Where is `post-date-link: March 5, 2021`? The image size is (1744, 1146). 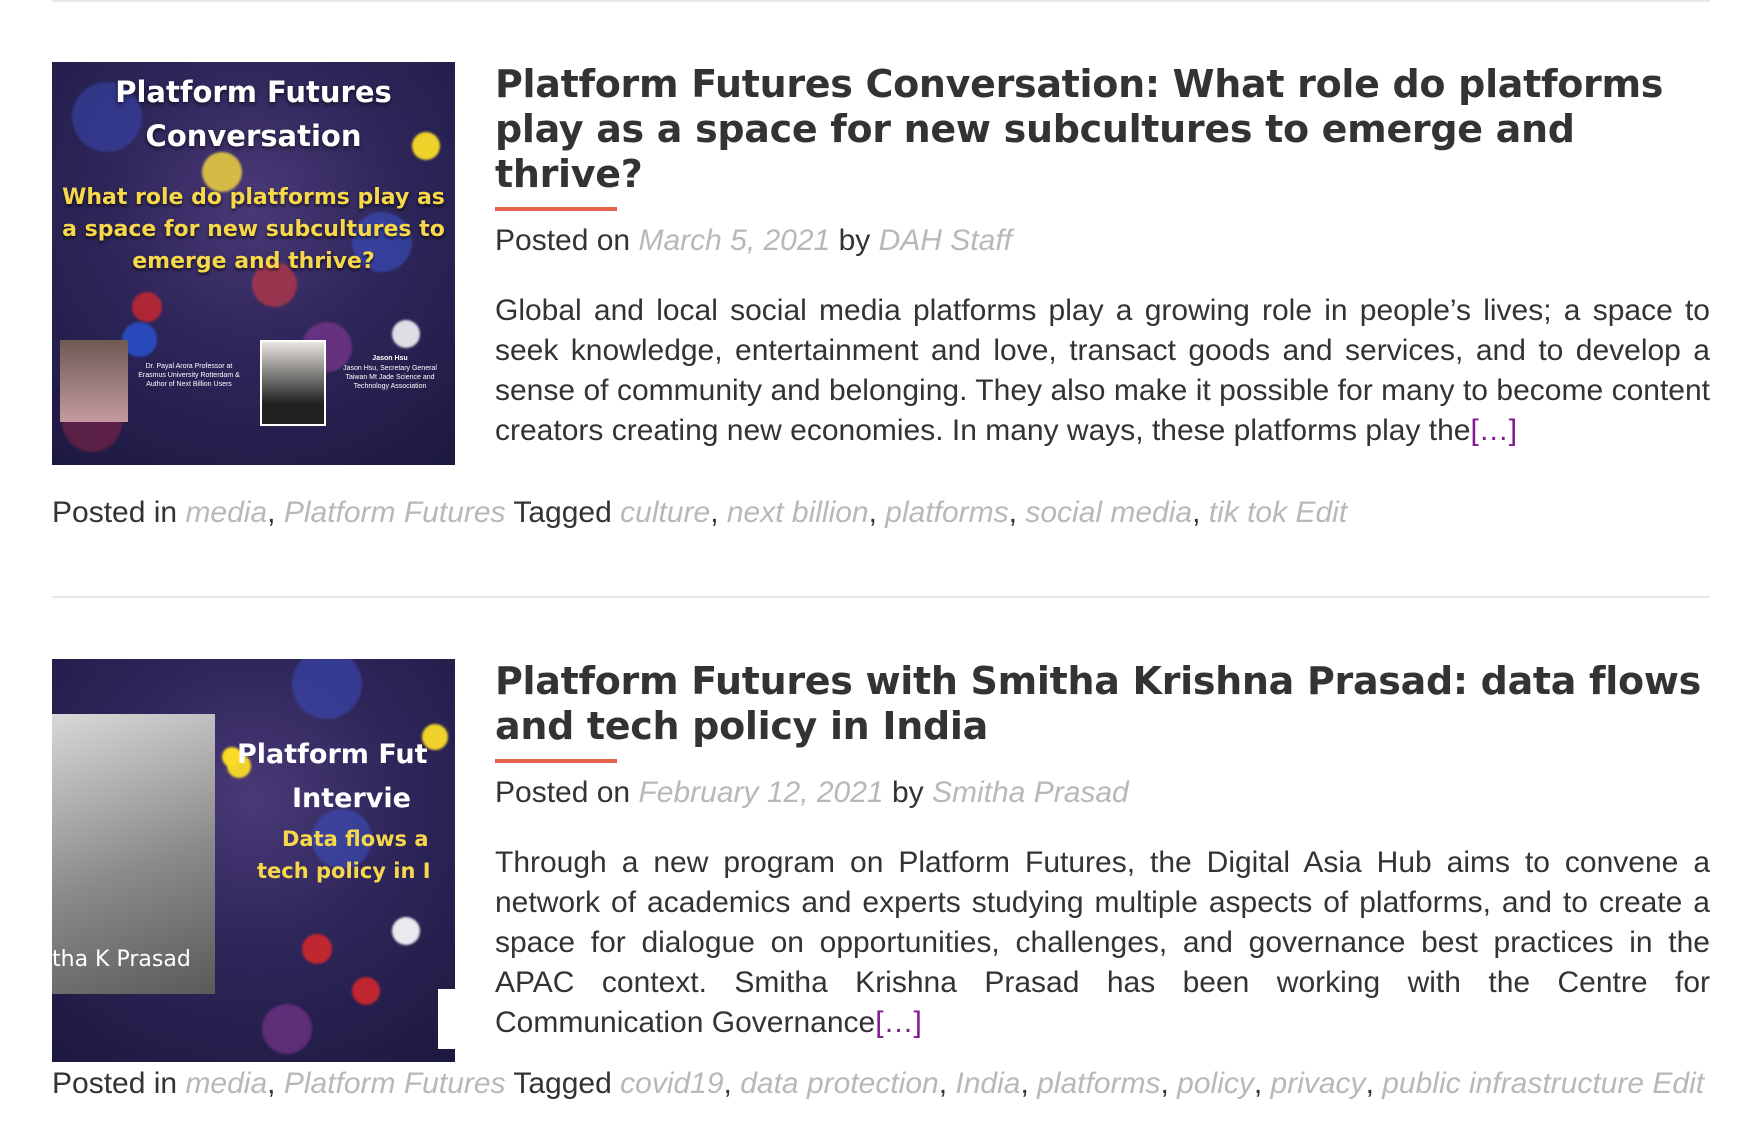 post-date-link: March 5, 2021 is located at coordinates (734, 240).